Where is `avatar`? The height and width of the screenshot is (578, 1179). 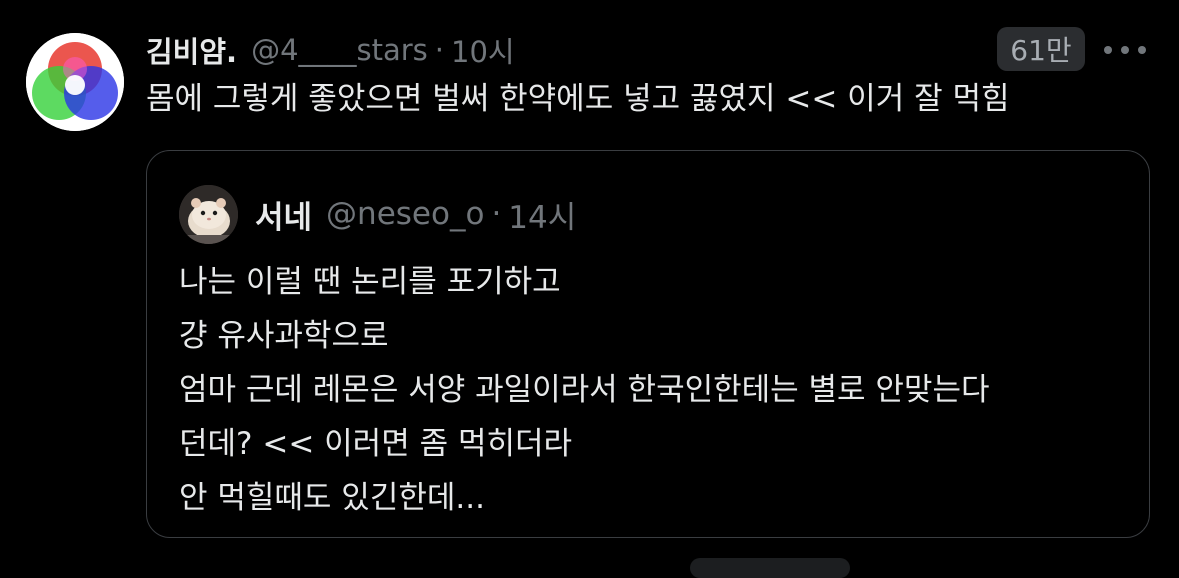
avatar is located at coordinates (75, 82).